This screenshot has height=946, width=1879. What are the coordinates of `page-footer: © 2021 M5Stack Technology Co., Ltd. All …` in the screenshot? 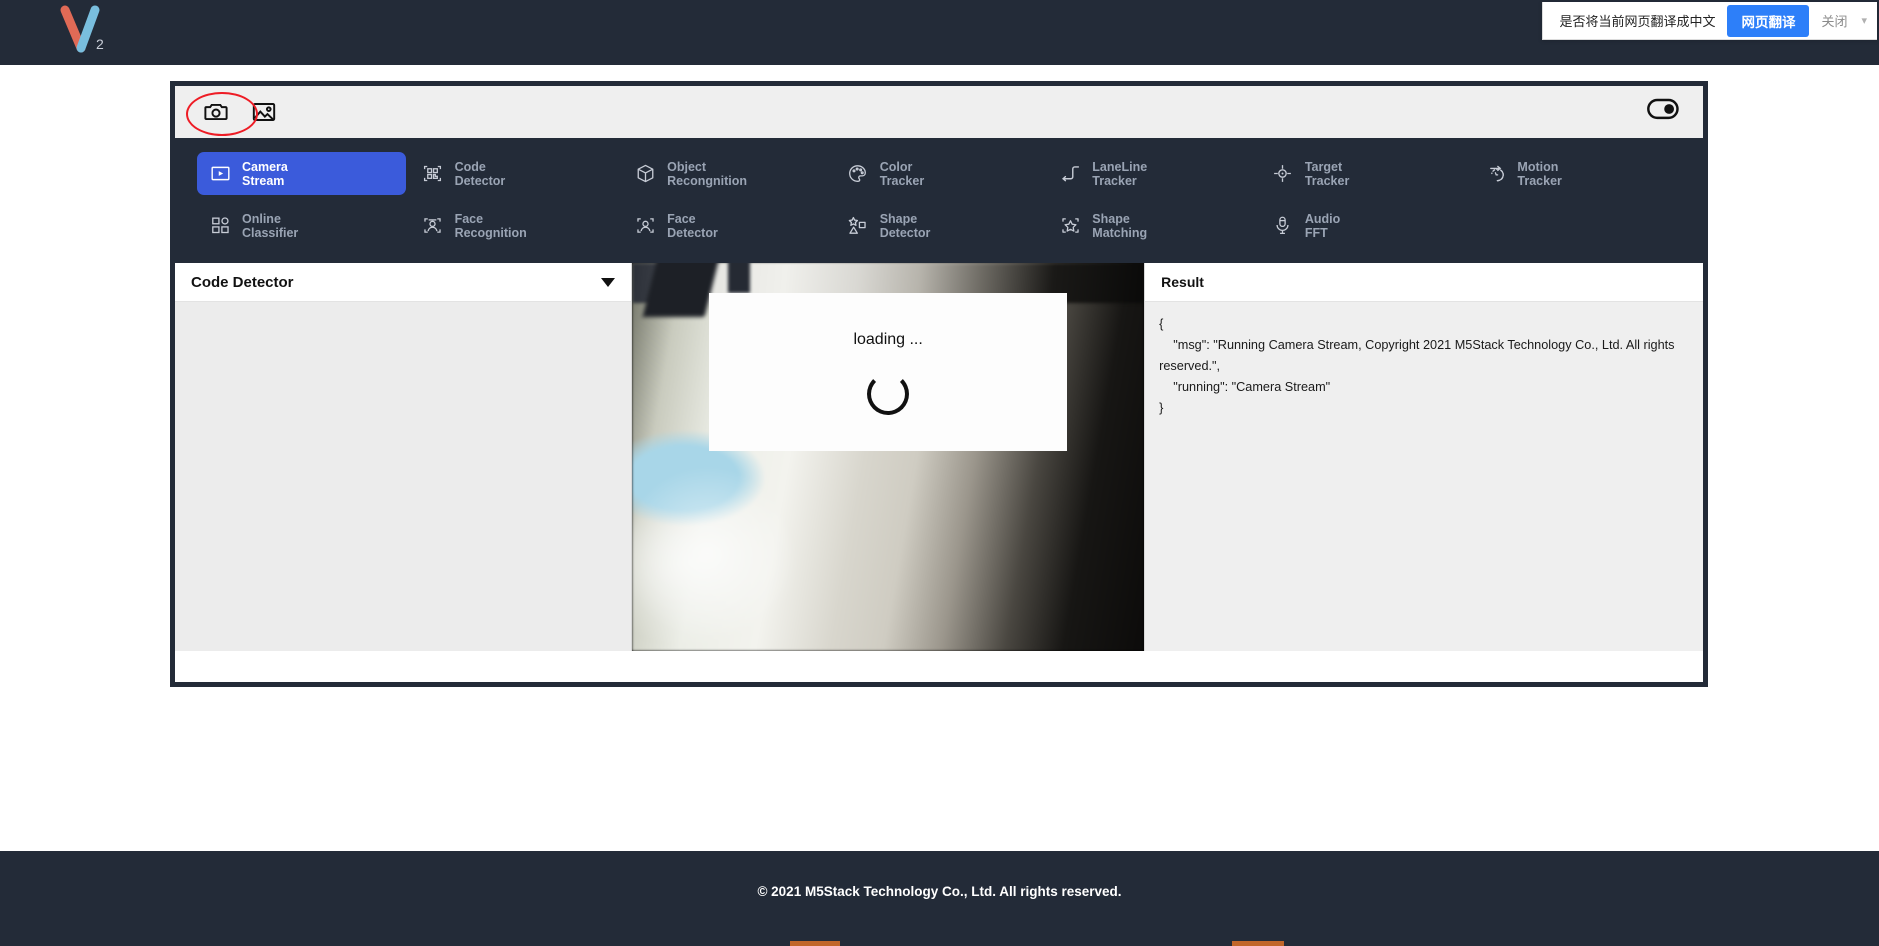 It's located at (939, 898).